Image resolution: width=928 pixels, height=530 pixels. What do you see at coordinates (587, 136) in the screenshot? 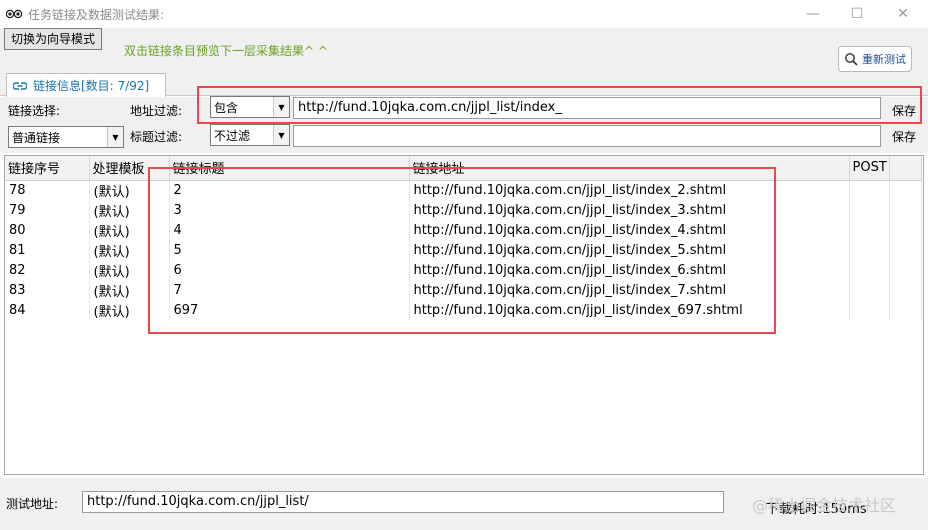
I see `title-filter-input` at bounding box center [587, 136].